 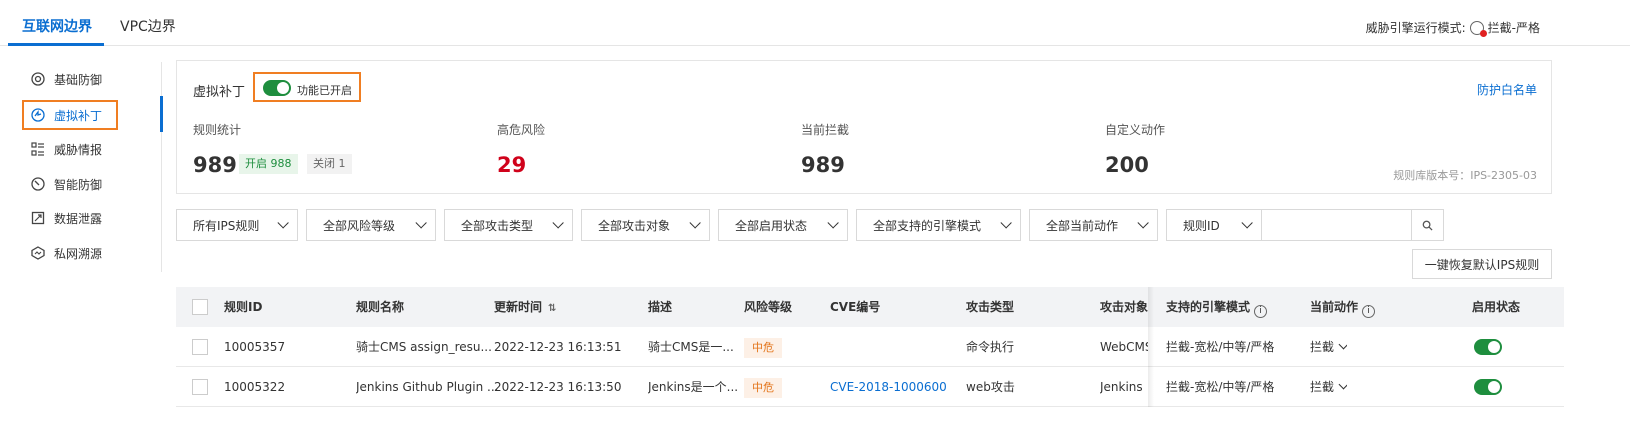 I want to click on sidebar-item-label: 智能防御, so click(x=78, y=184).